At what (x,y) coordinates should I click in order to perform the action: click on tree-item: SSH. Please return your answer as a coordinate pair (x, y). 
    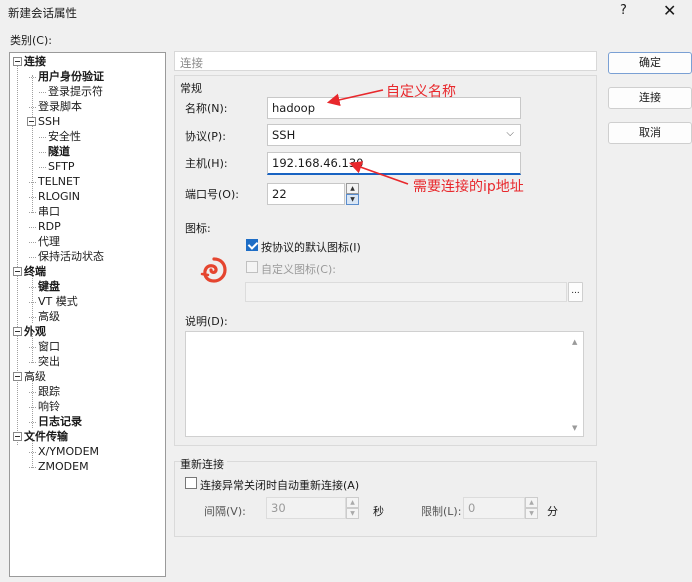
    Looking at the image, I should click on (49, 122).